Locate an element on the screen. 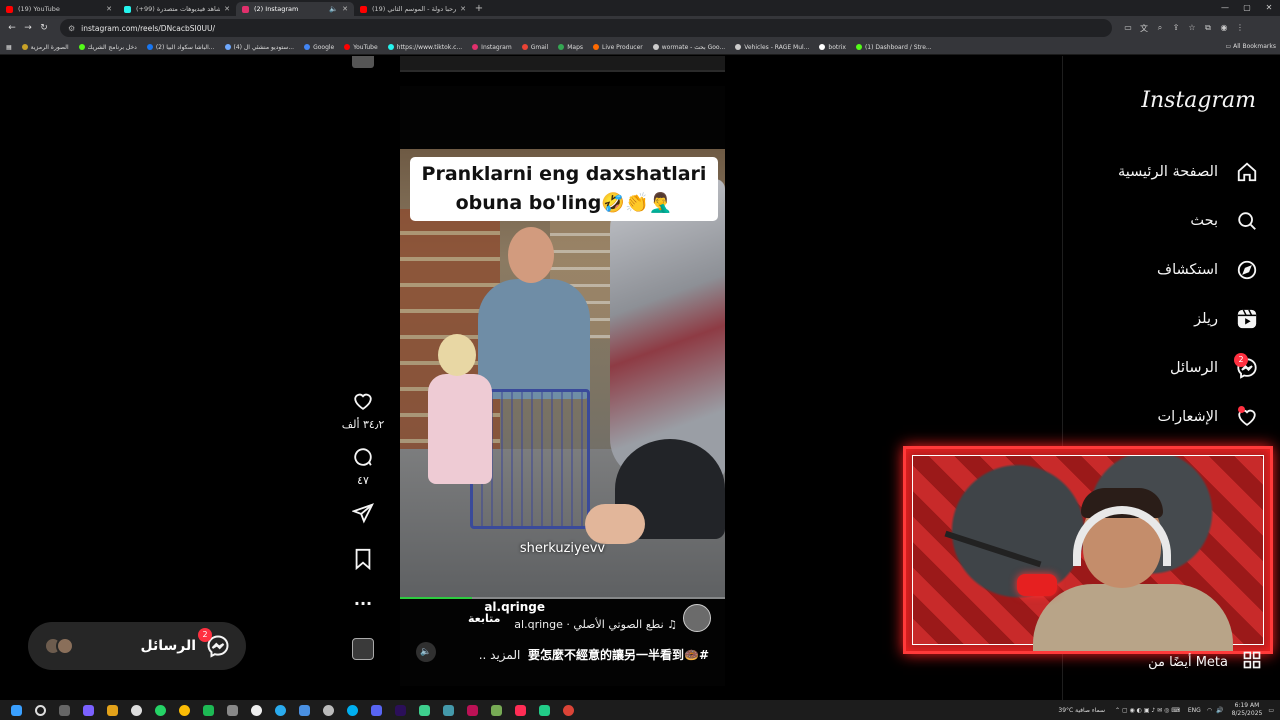 Image resolution: width=1280 pixels, height=720 pixels. address-bar: ⚙ instagram.com/reels/DNcacbSI0UU/ is located at coordinates (586, 28).